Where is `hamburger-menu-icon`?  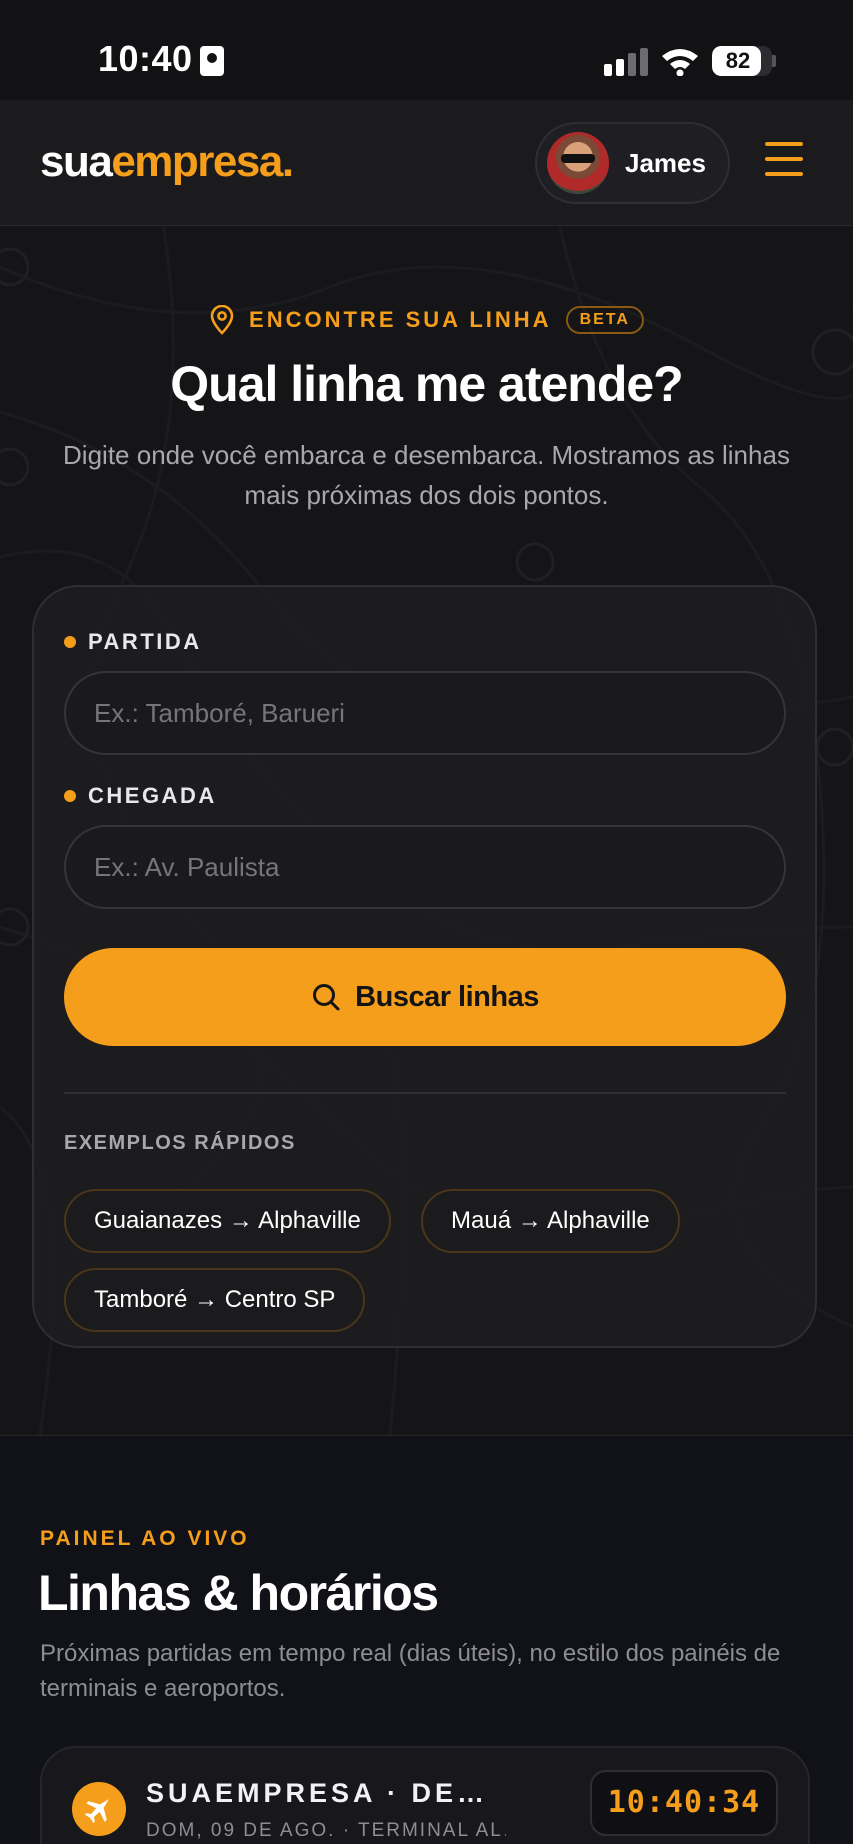
hamburger-menu-icon is located at coordinates (784, 159).